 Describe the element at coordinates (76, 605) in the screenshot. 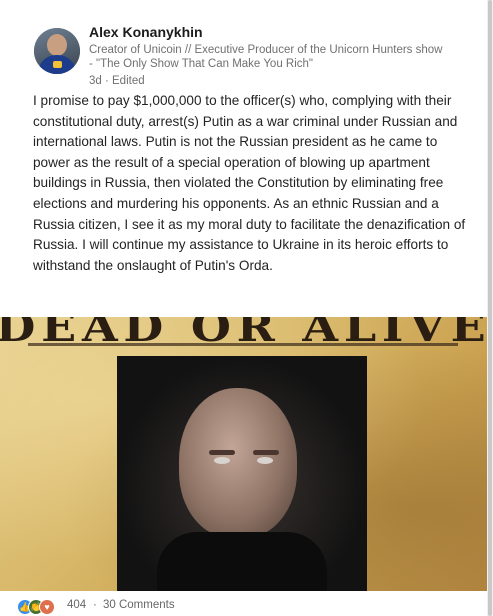

I see `reaction-count: 404` at that location.